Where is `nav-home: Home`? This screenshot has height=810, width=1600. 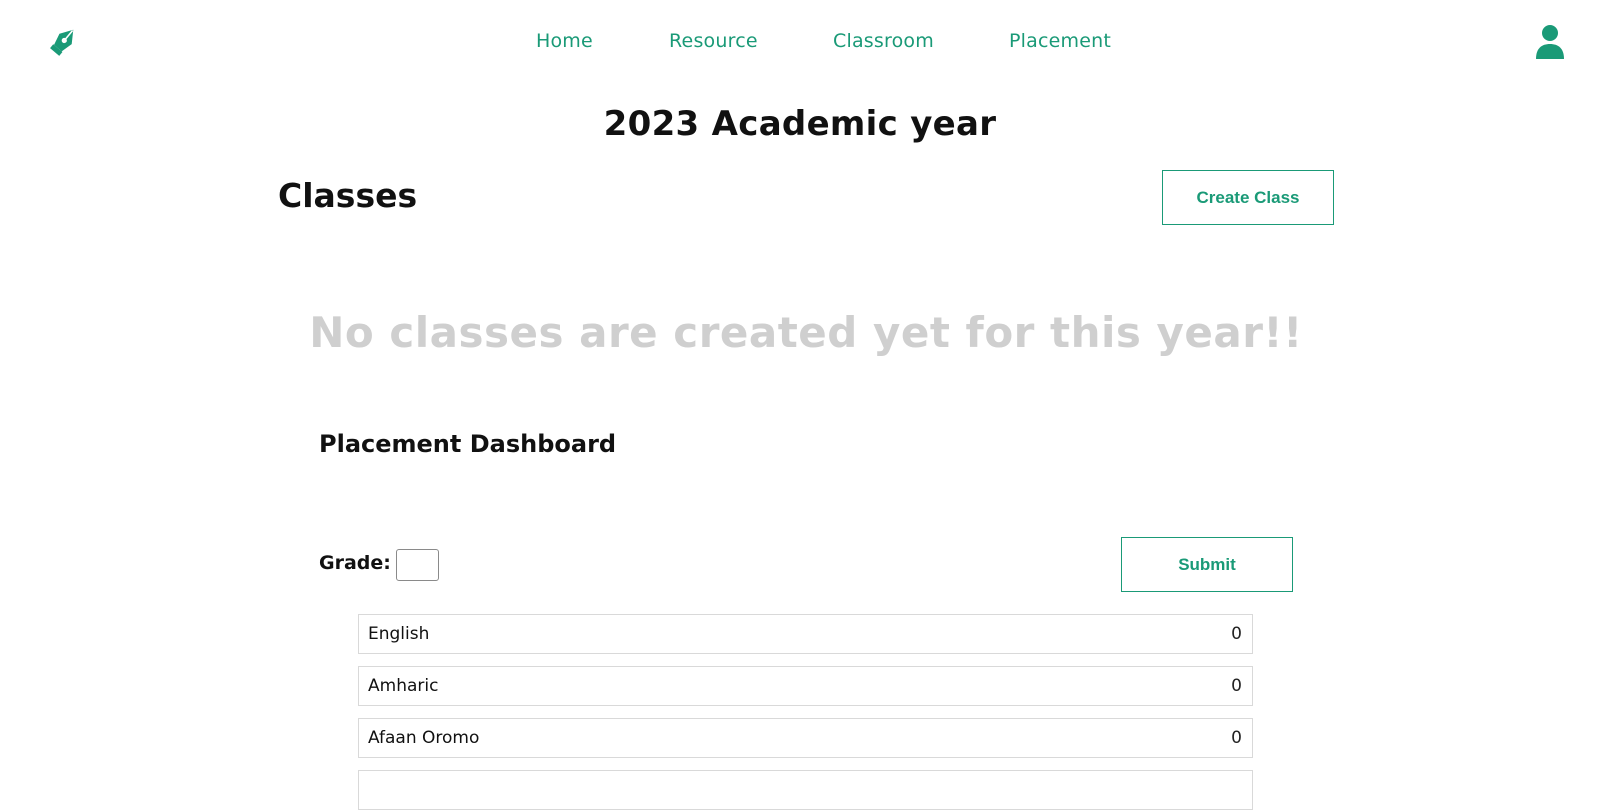
nav-home: Home is located at coordinates (564, 41).